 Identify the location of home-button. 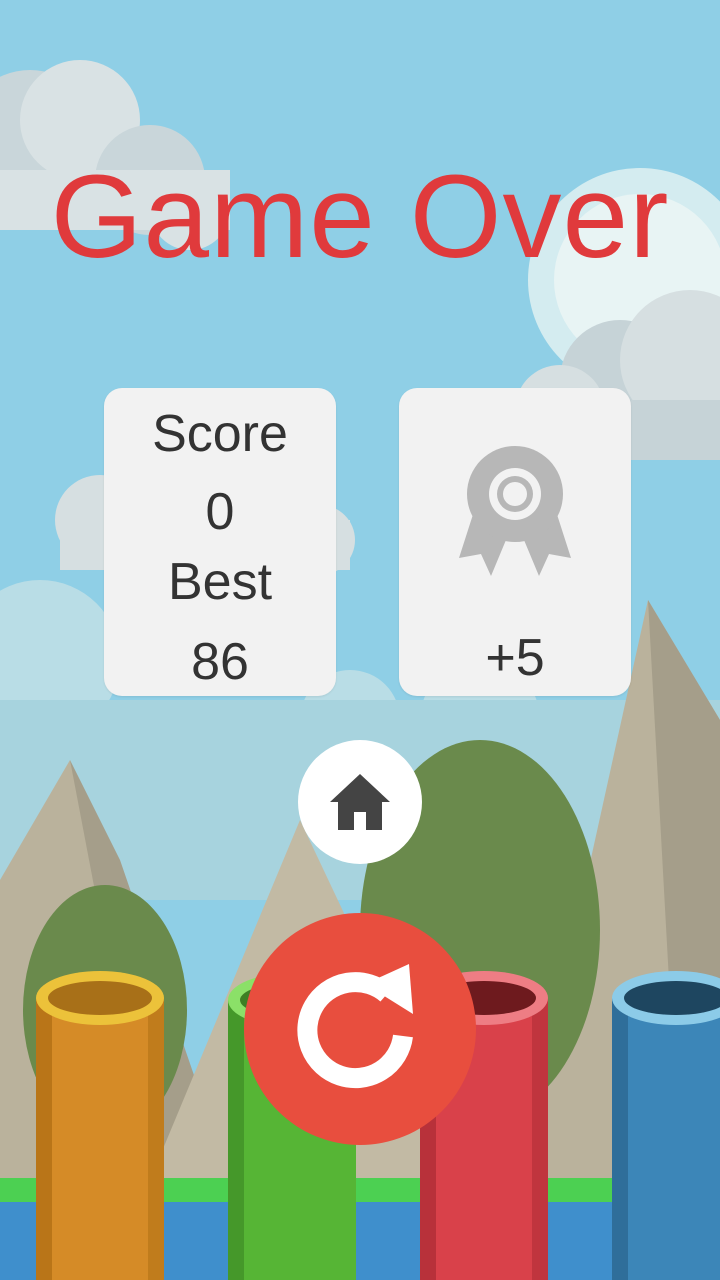
(360, 802).